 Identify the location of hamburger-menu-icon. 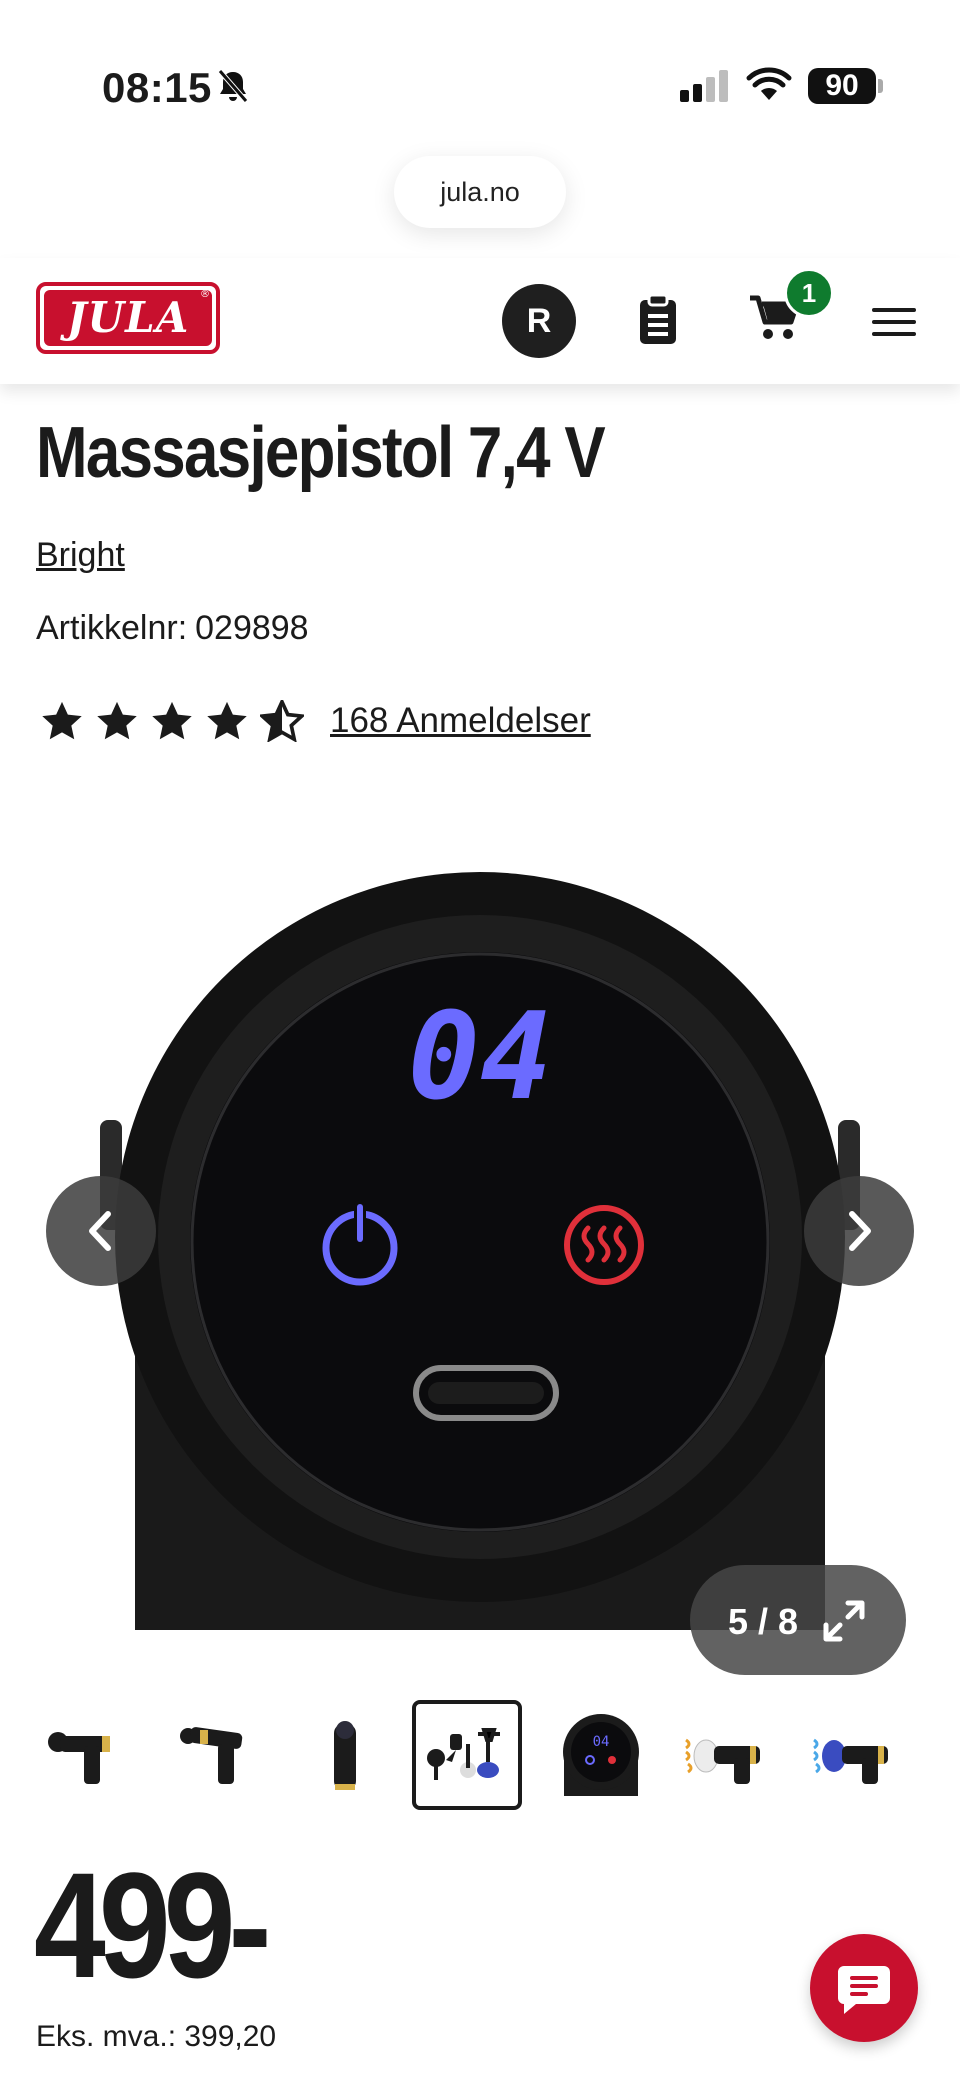
(894, 324).